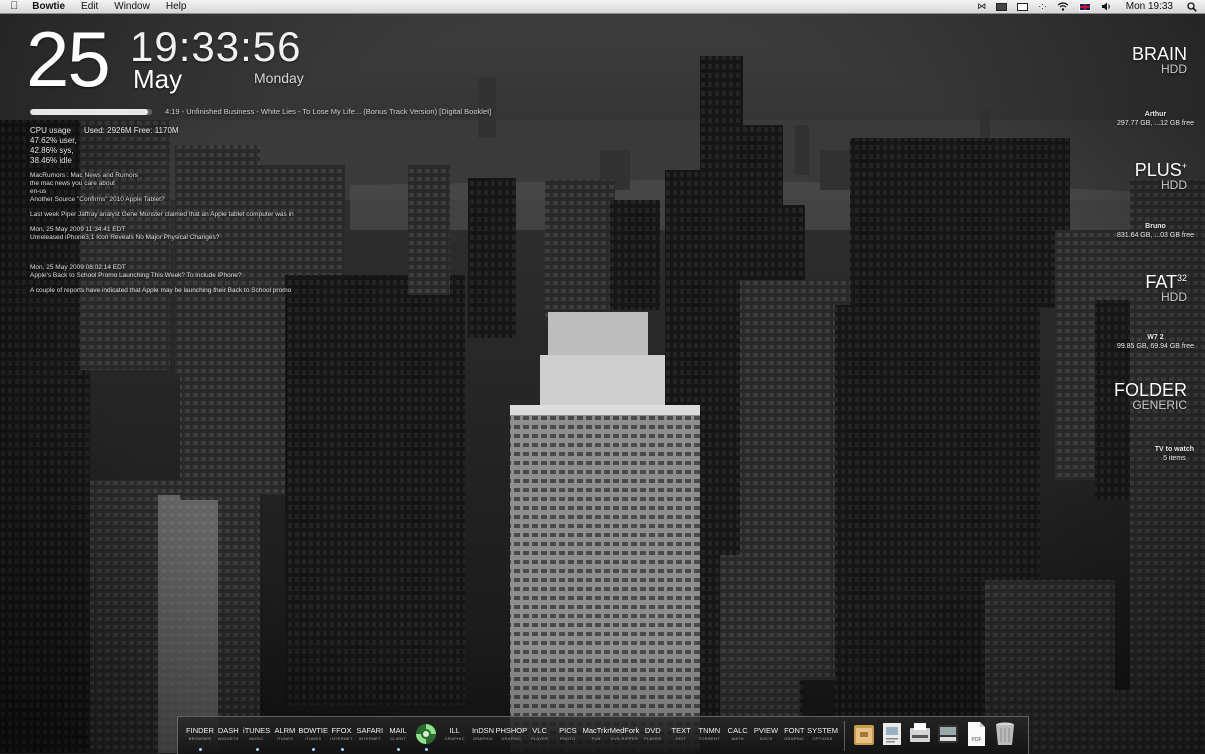 The width and height of the screenshot is (1205, 754). Describe the element at coordinates (89, 6) in the screenshot. I see `menu-edit: Edit` at that location.